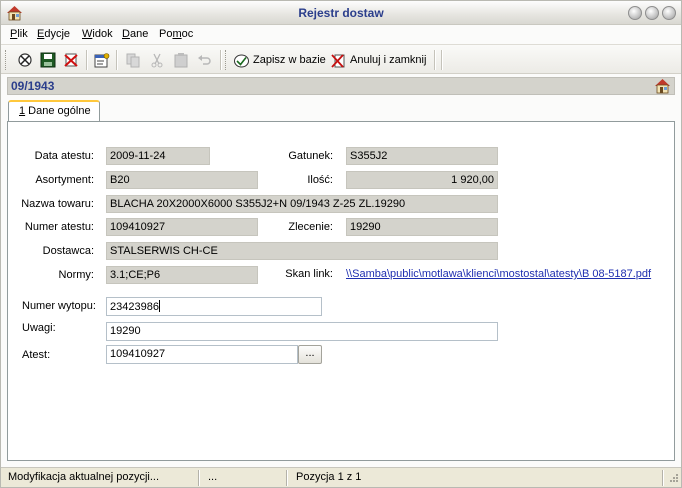 The width and height of the screenshot is (682, 488). I want to click on dostawca-field: STALSERWIS CH-CE, so click(302, 251).